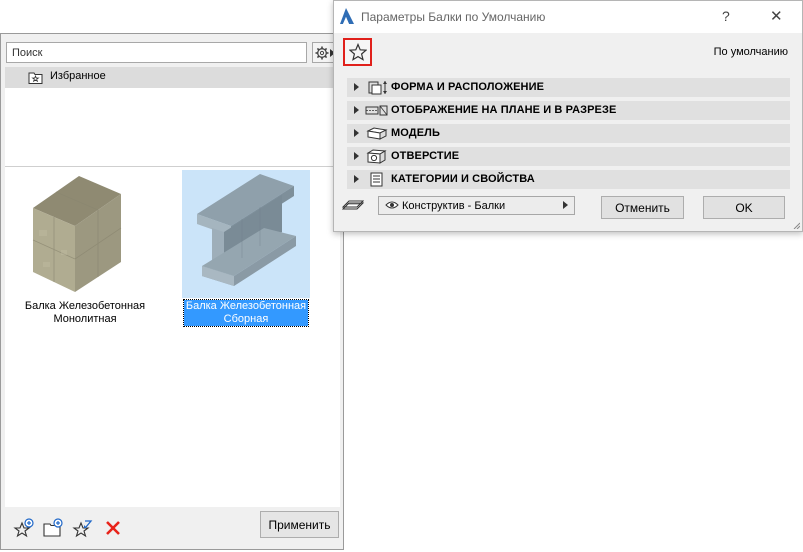 The image size is (803, 552). What do you see at coordinates (299, 524) in the screenshot?
I see `apply-button: Применить` at bounding box center [299, 524].